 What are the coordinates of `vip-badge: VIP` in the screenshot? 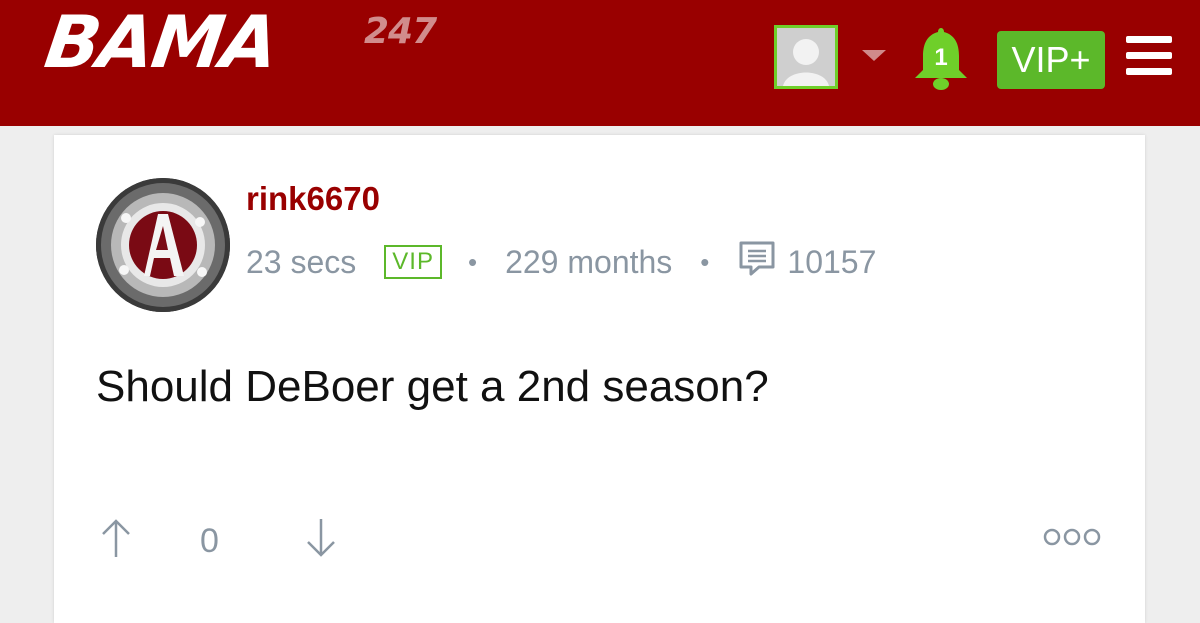 It's located at (413, 262).